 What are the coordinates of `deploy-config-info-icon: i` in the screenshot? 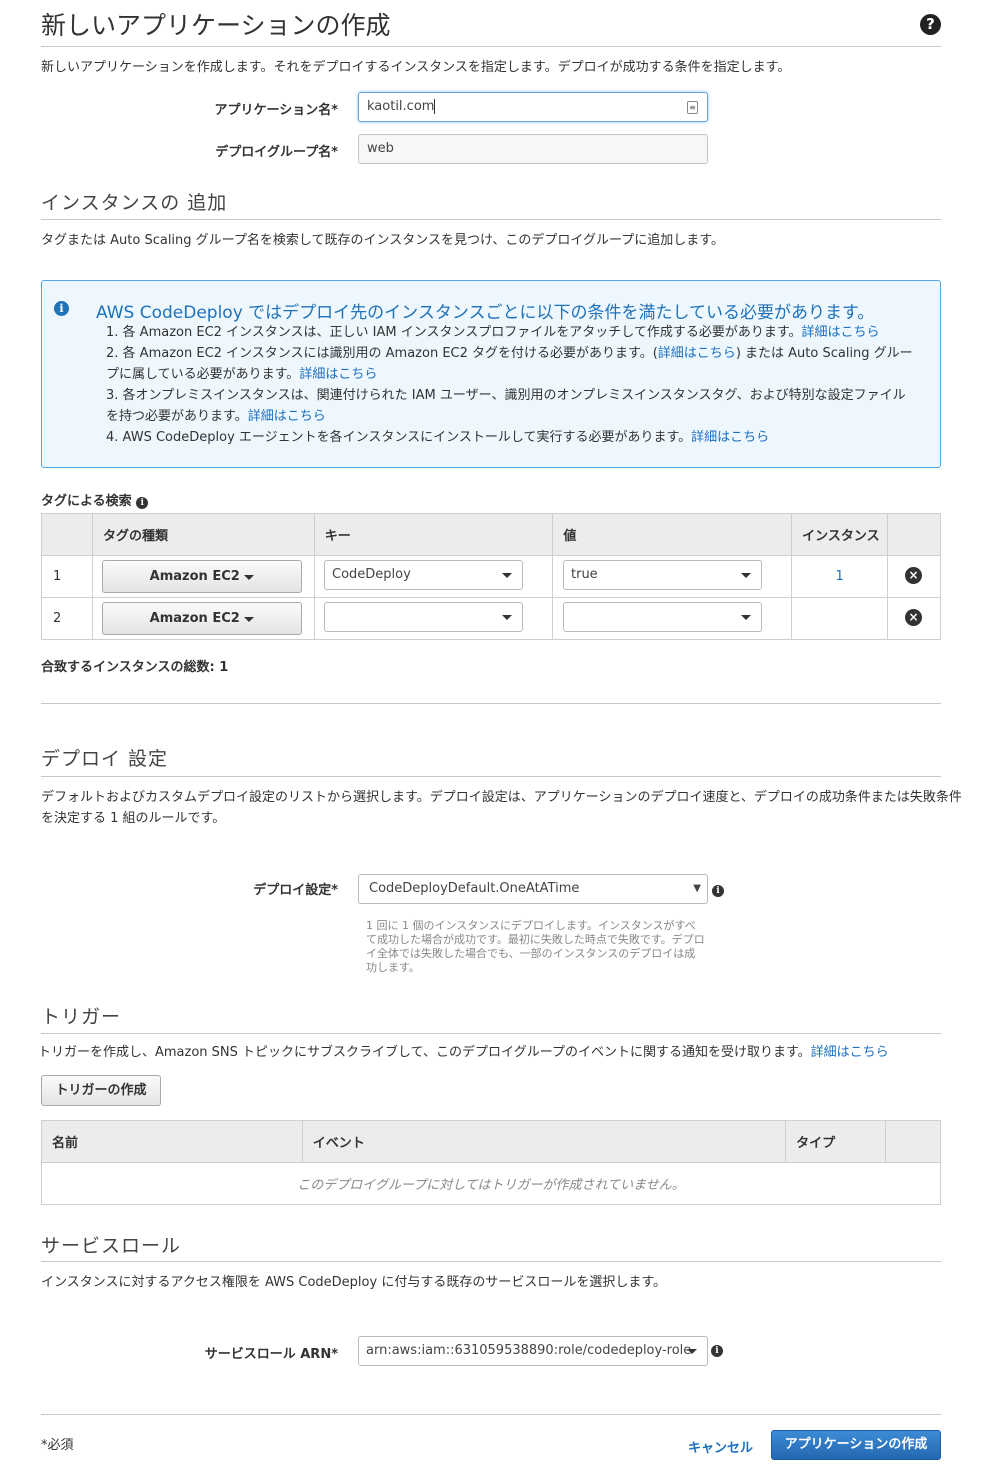 It's located at (718, 891).